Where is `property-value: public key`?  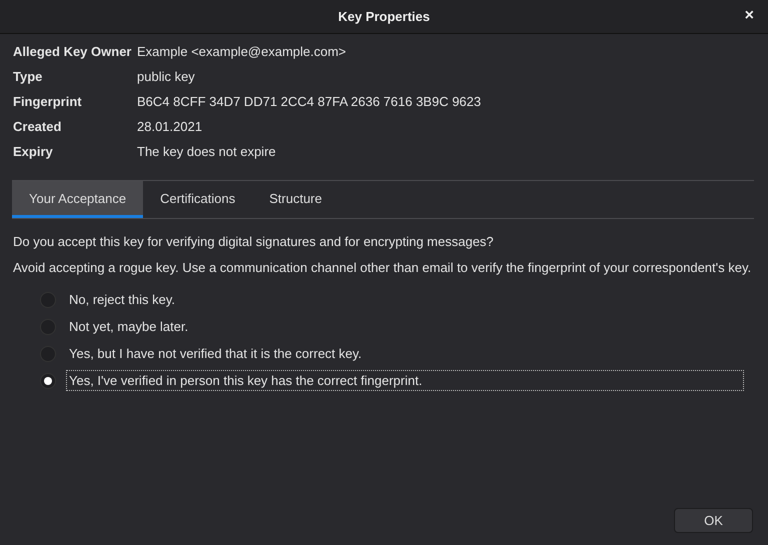 property-value: public key is located at coordinates (166, 77).